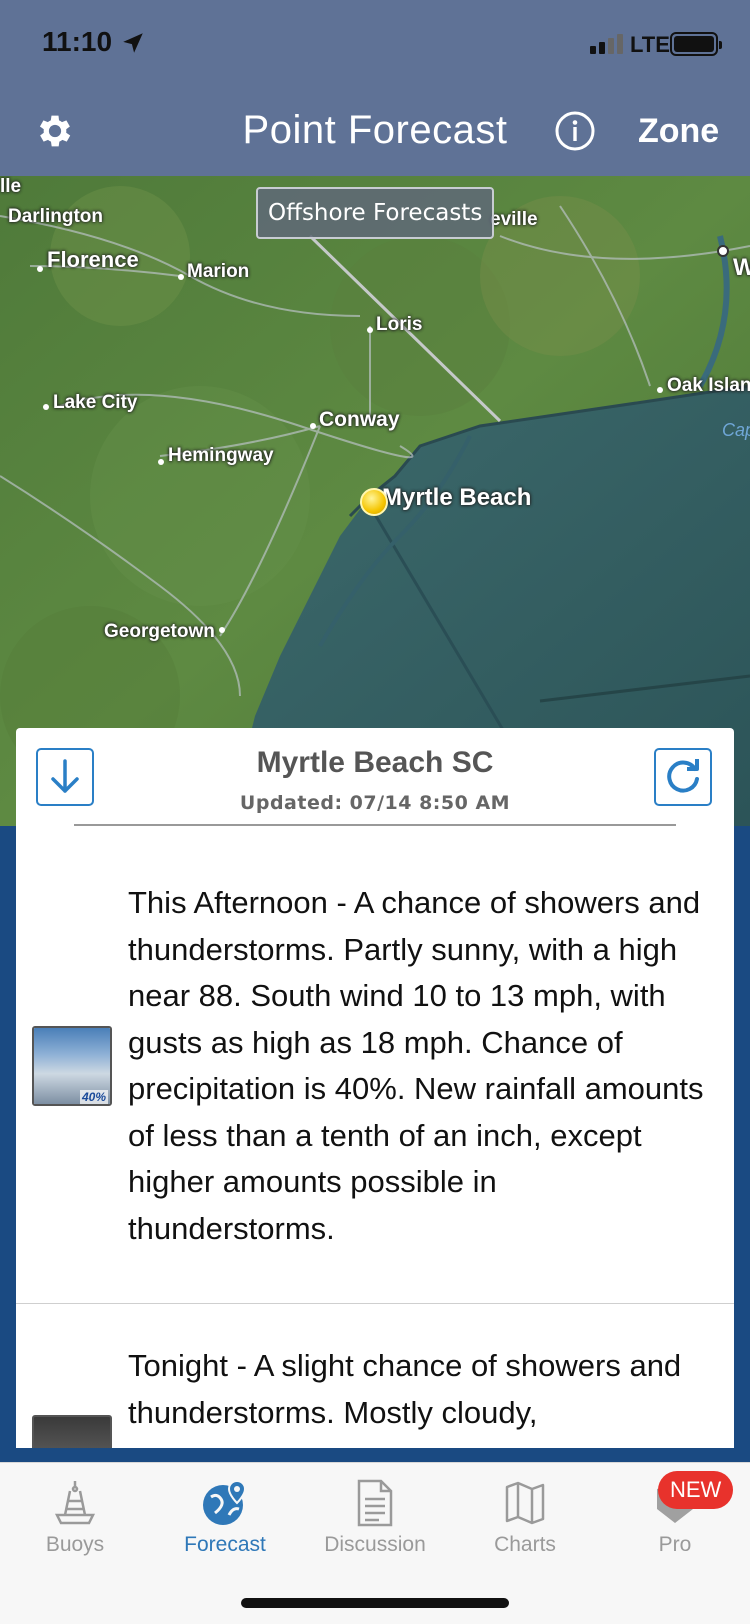 This screenshot has width=750, height=1624. I want to click on document-icon, so click(375, 1503).